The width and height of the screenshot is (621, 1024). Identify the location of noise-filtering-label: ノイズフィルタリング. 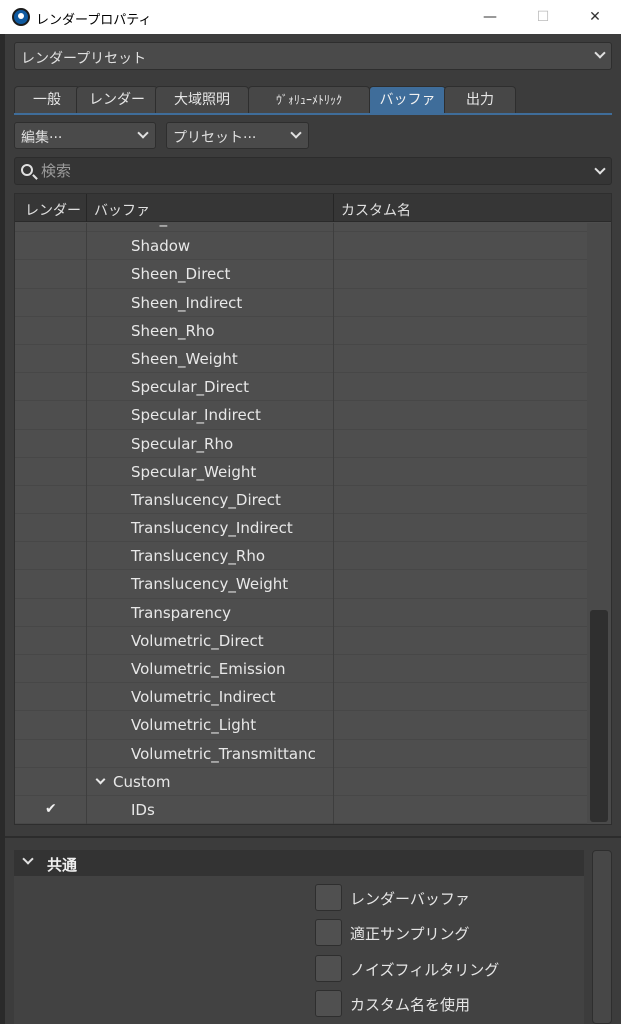
(425, 970).